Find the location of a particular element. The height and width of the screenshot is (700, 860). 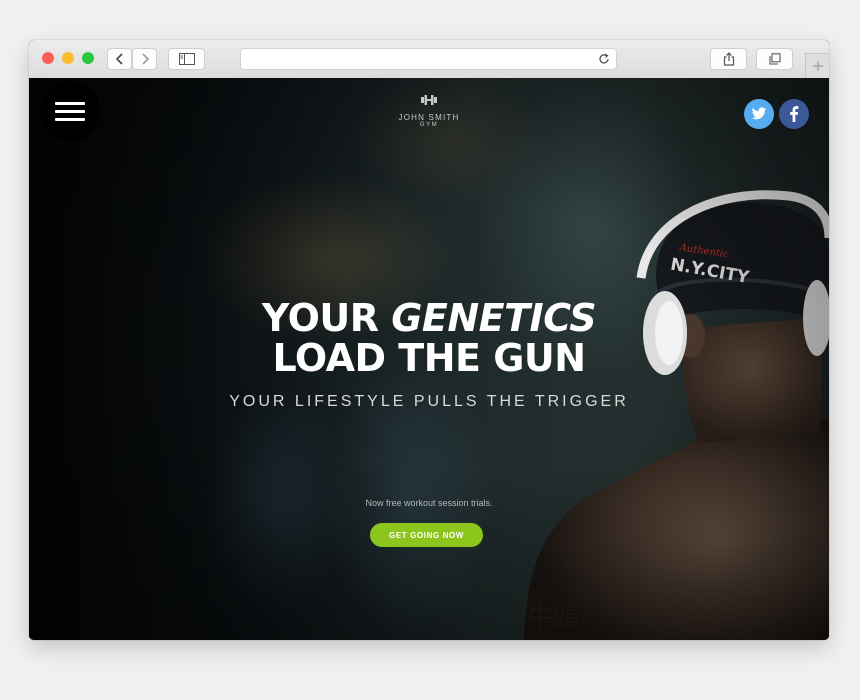

facebook-icon is located at coordinates (794, 114).